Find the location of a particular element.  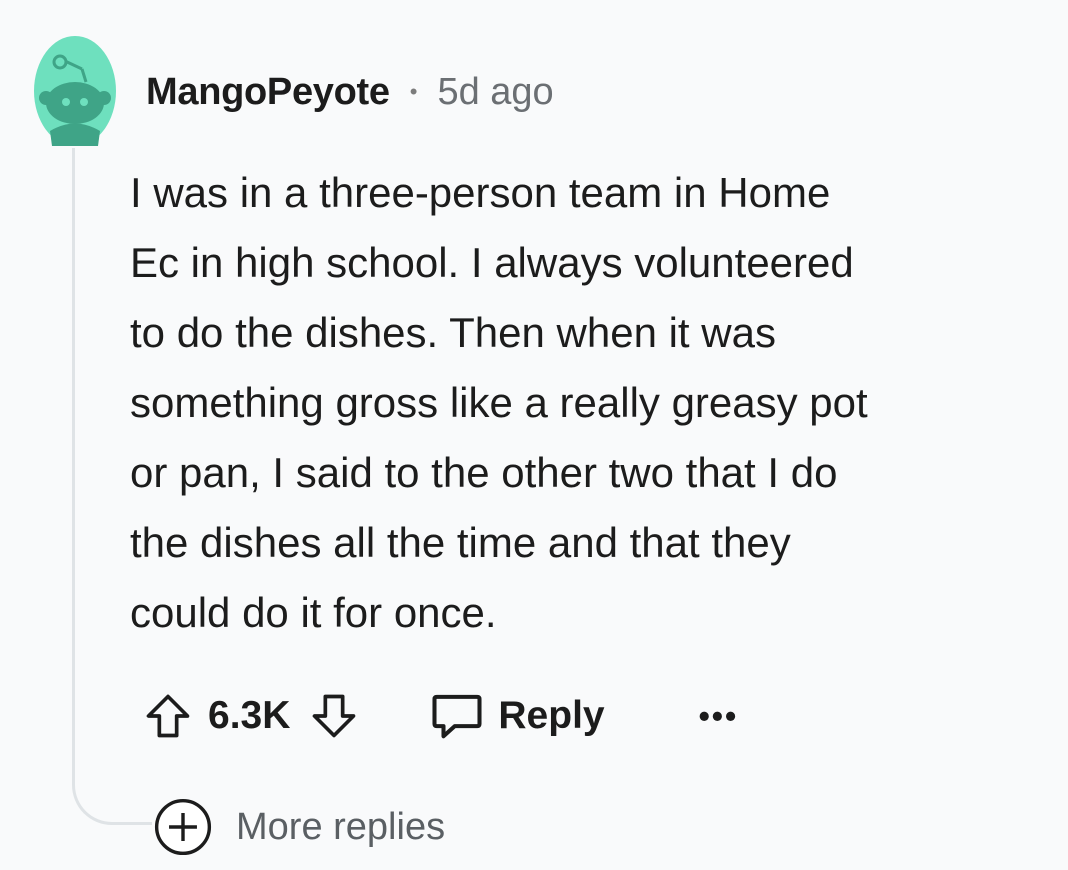

timestamp: 5d ago is located at coordinates (495, 92).